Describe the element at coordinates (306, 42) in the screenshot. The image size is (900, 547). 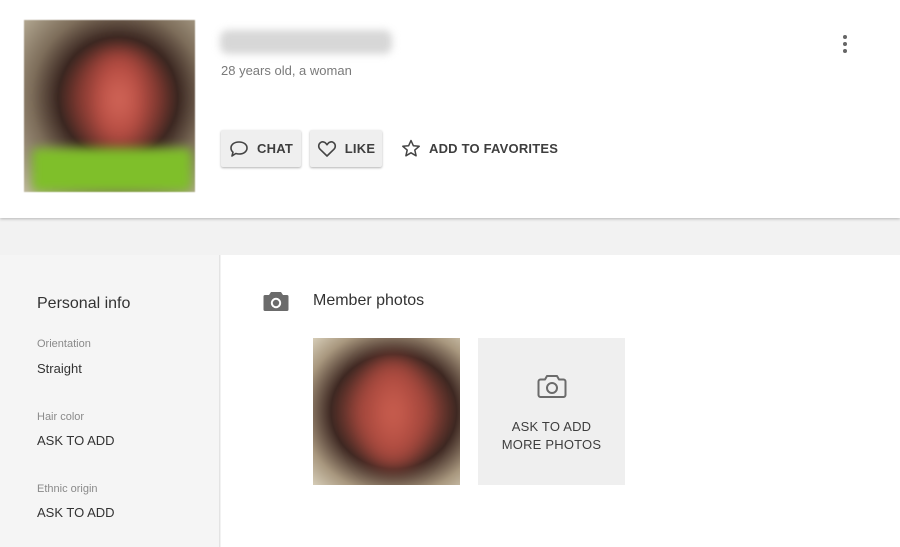
I see `profile-name-blurred` at that location.